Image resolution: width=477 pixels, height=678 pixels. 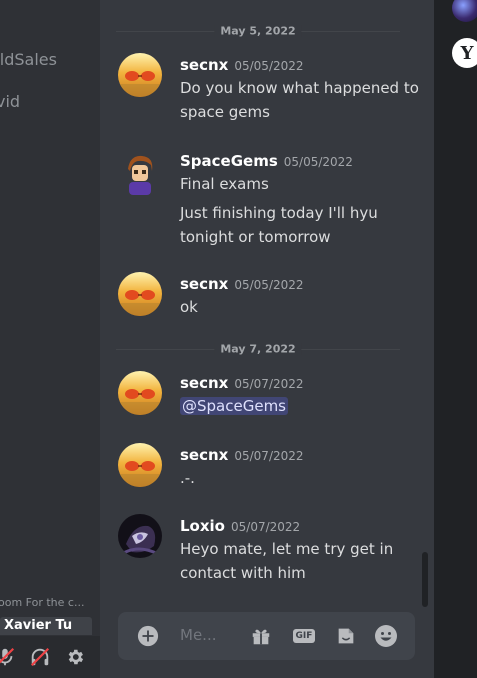 What do you see at coordinates (9, 657) in the screenshot?
I see `microphone-muted-icon` at bounding box center [9, 657].